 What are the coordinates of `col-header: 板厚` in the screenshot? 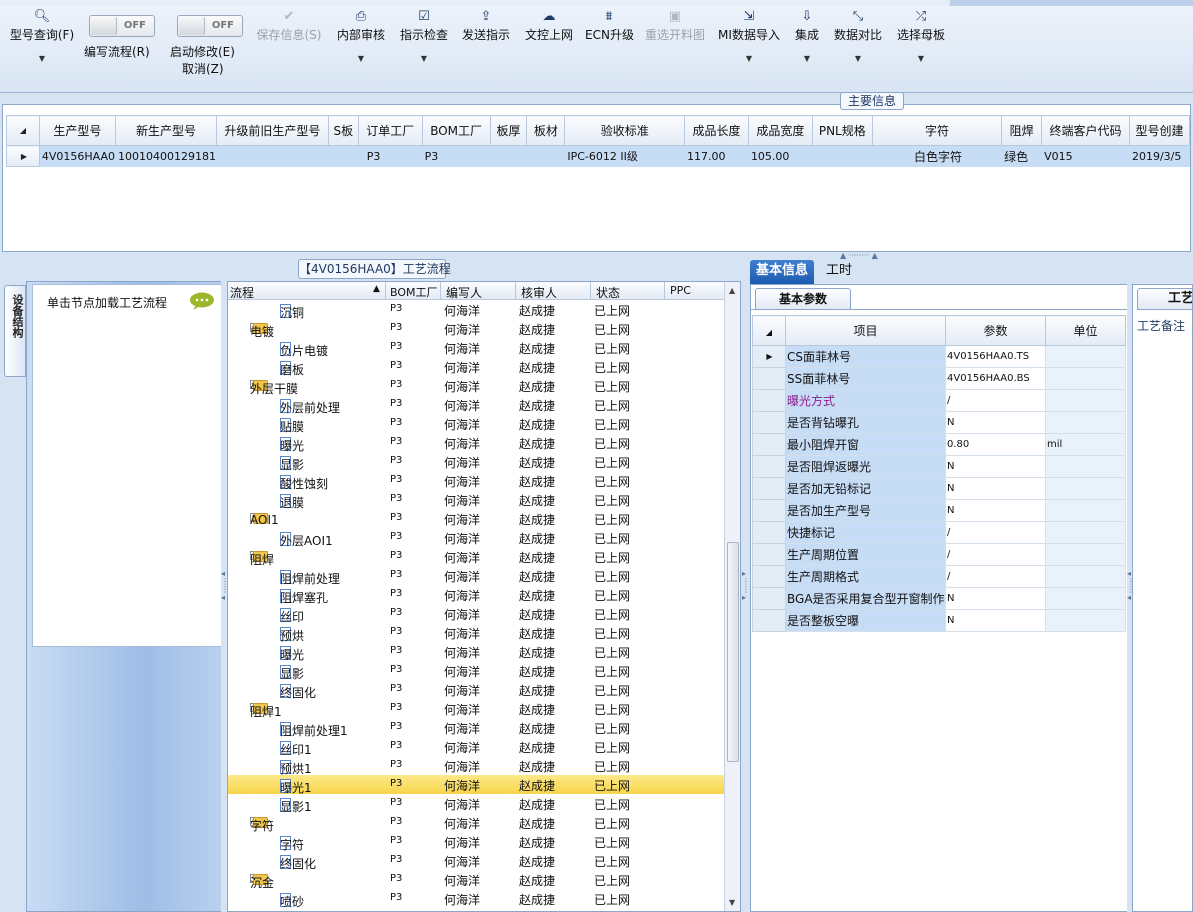 It's located at (508, 130).